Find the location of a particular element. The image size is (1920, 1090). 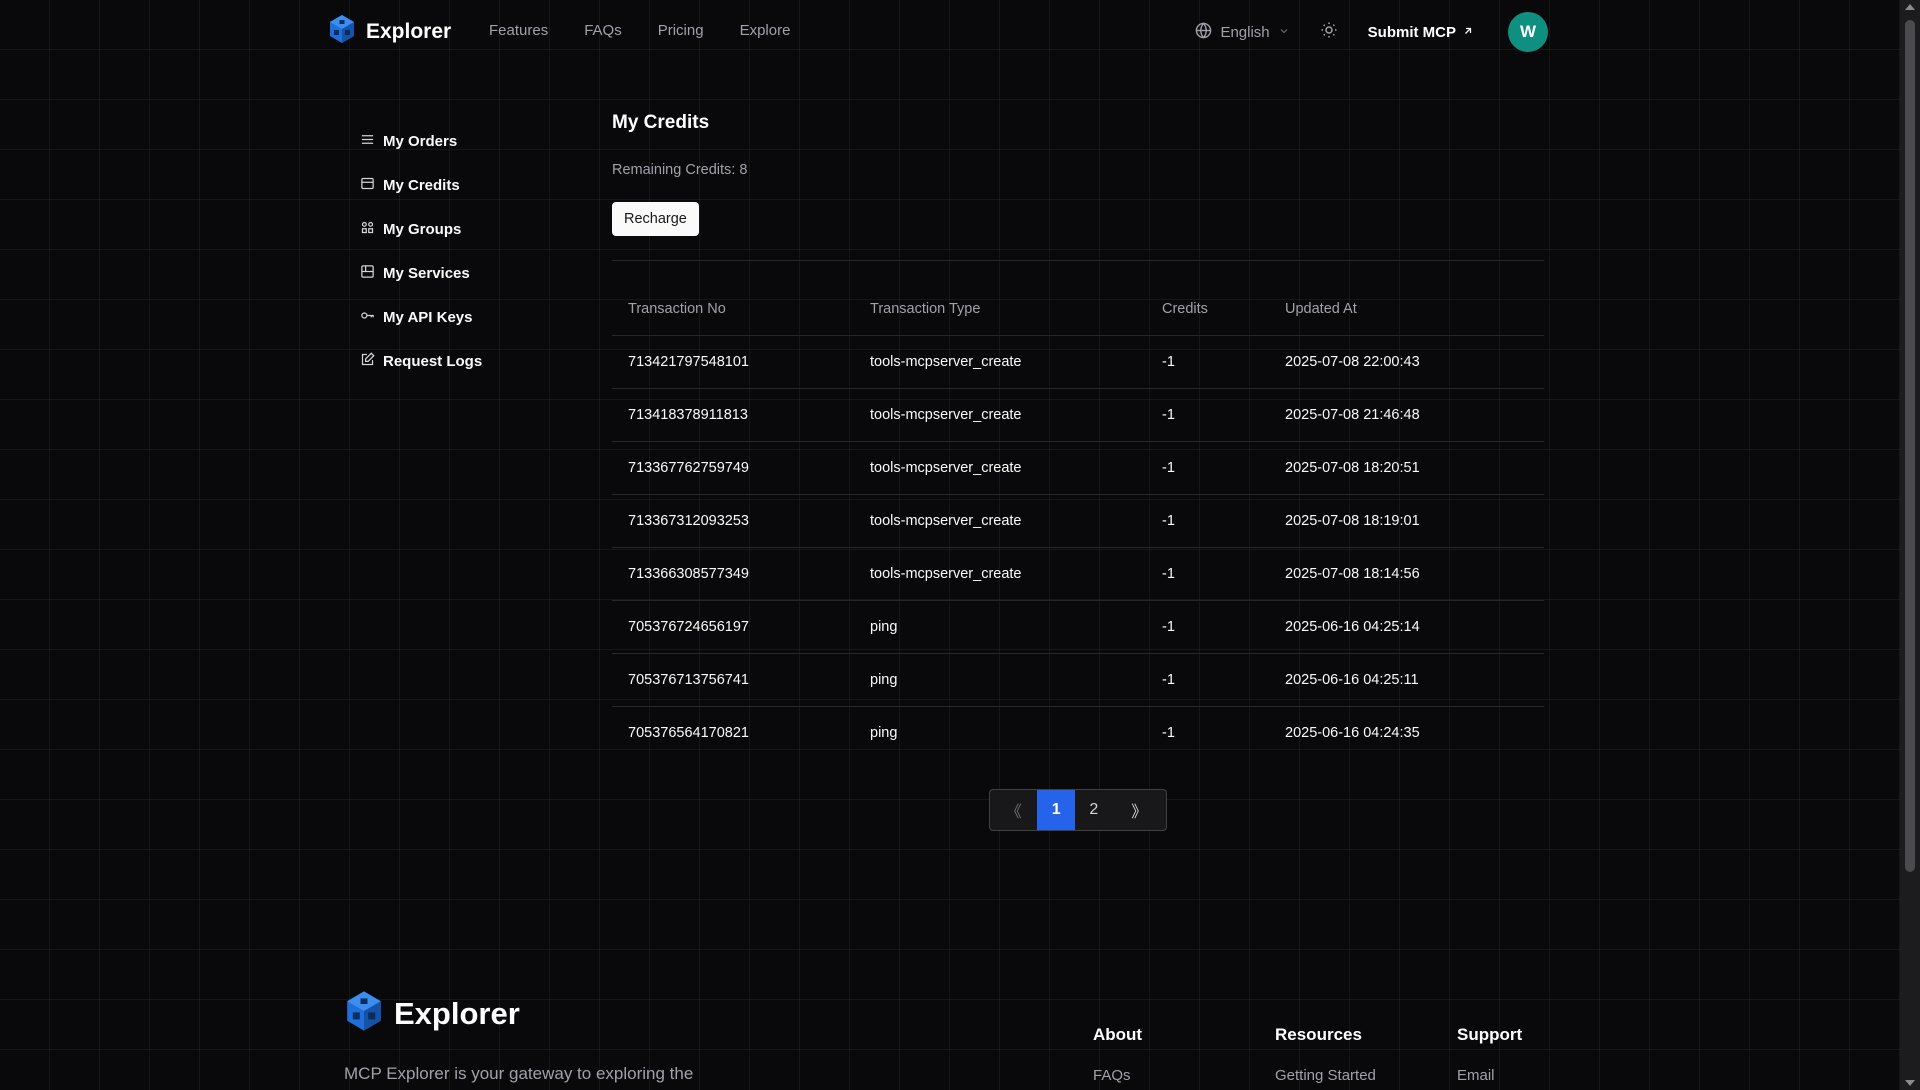

user-avatar: W is located at coordinates (1528, 32).